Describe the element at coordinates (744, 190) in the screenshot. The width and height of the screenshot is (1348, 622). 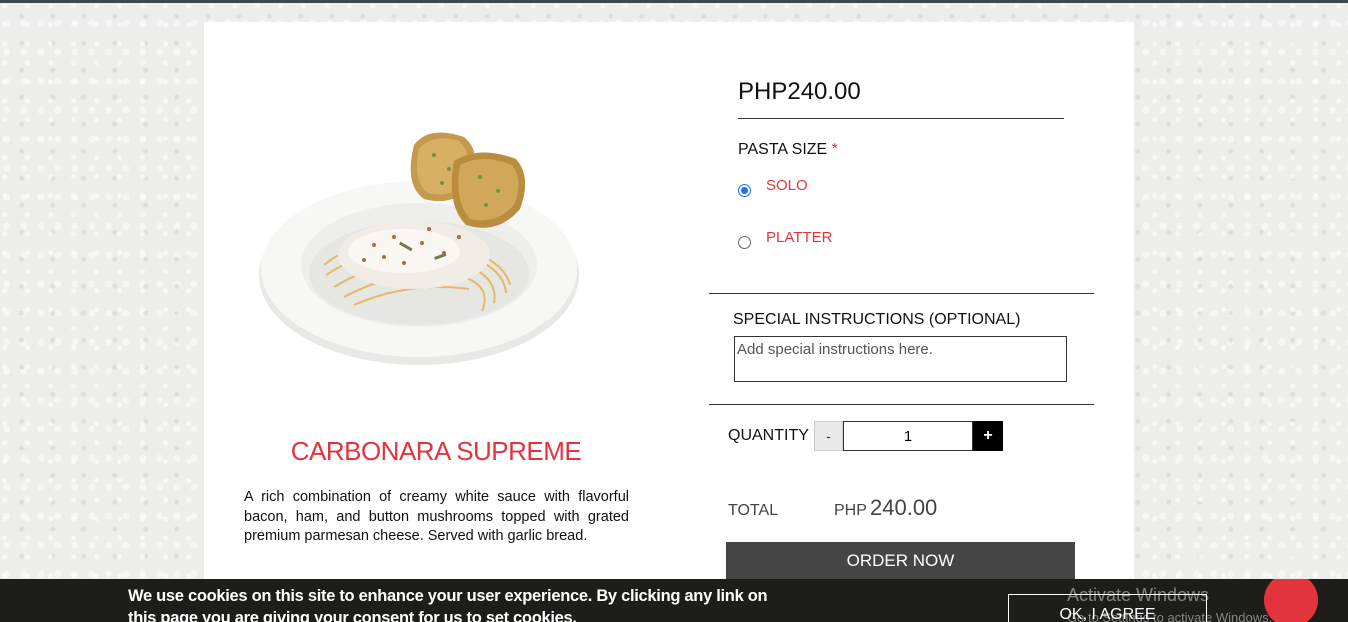
I see `solo-radio` at that location.